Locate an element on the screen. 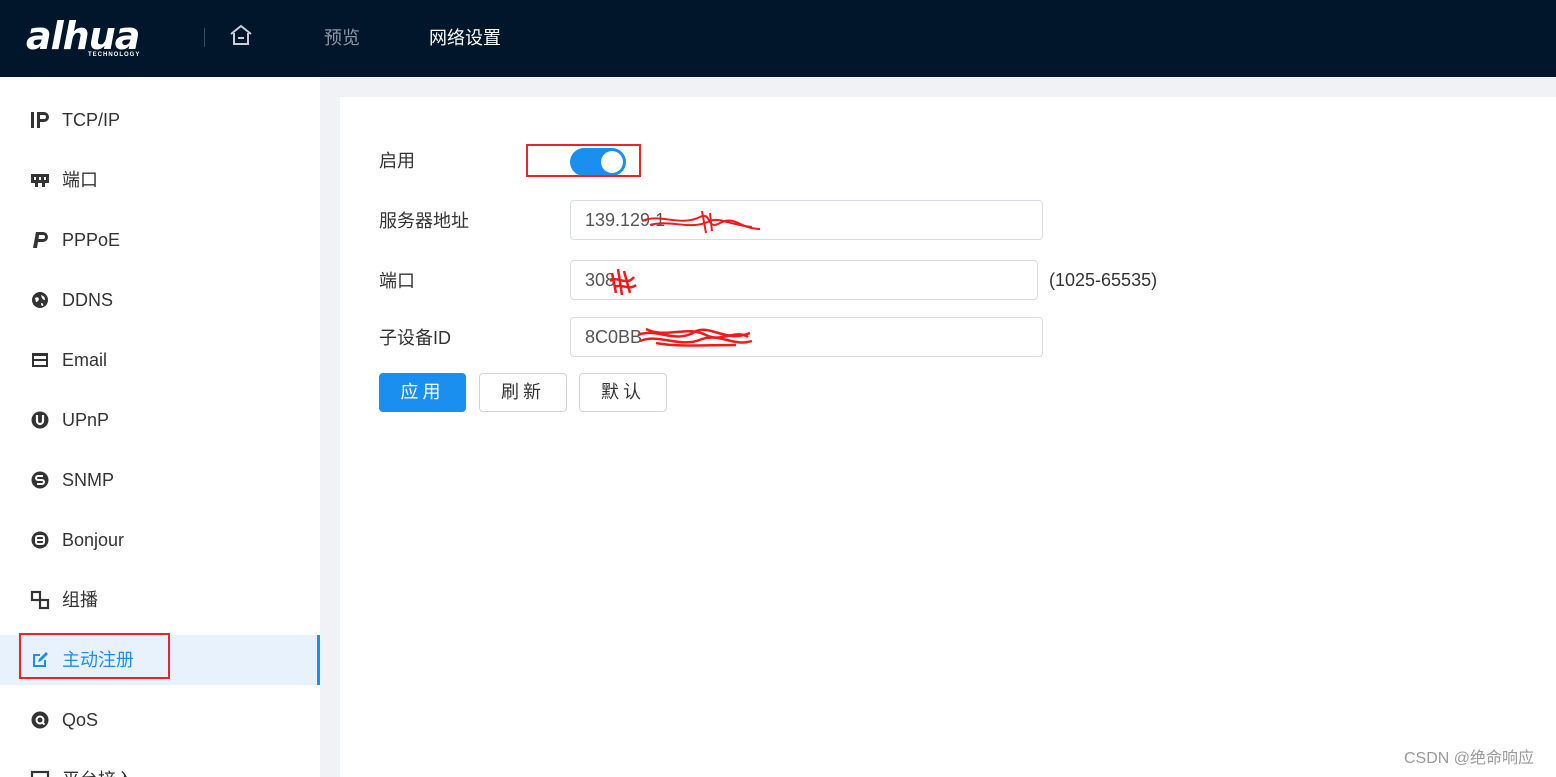  platform-icon is located at coordinates (40, 773).